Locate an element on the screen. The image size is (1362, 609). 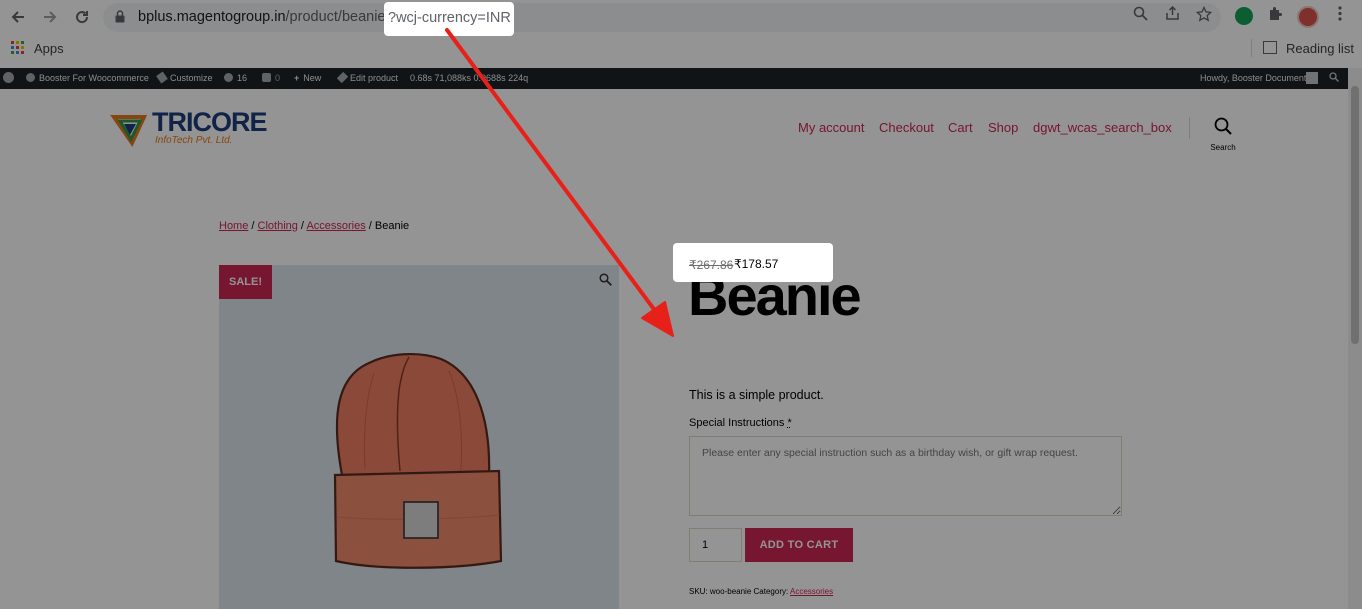
admin-new: + New is located at coordinates (307, 78).